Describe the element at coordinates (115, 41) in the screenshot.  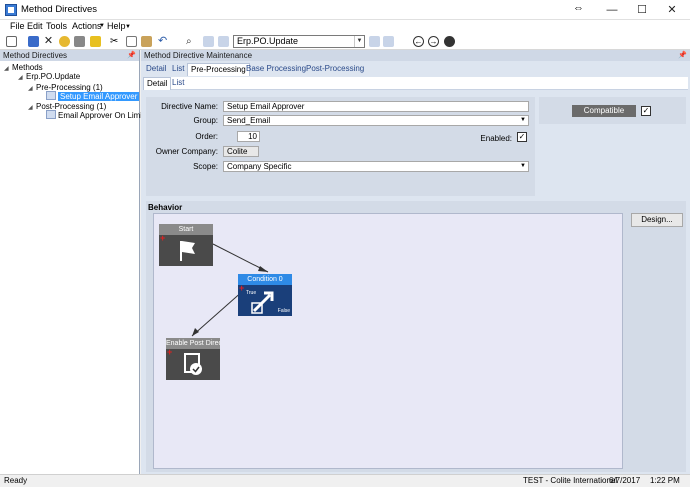
I see `cut-icon: ✂` at that location.